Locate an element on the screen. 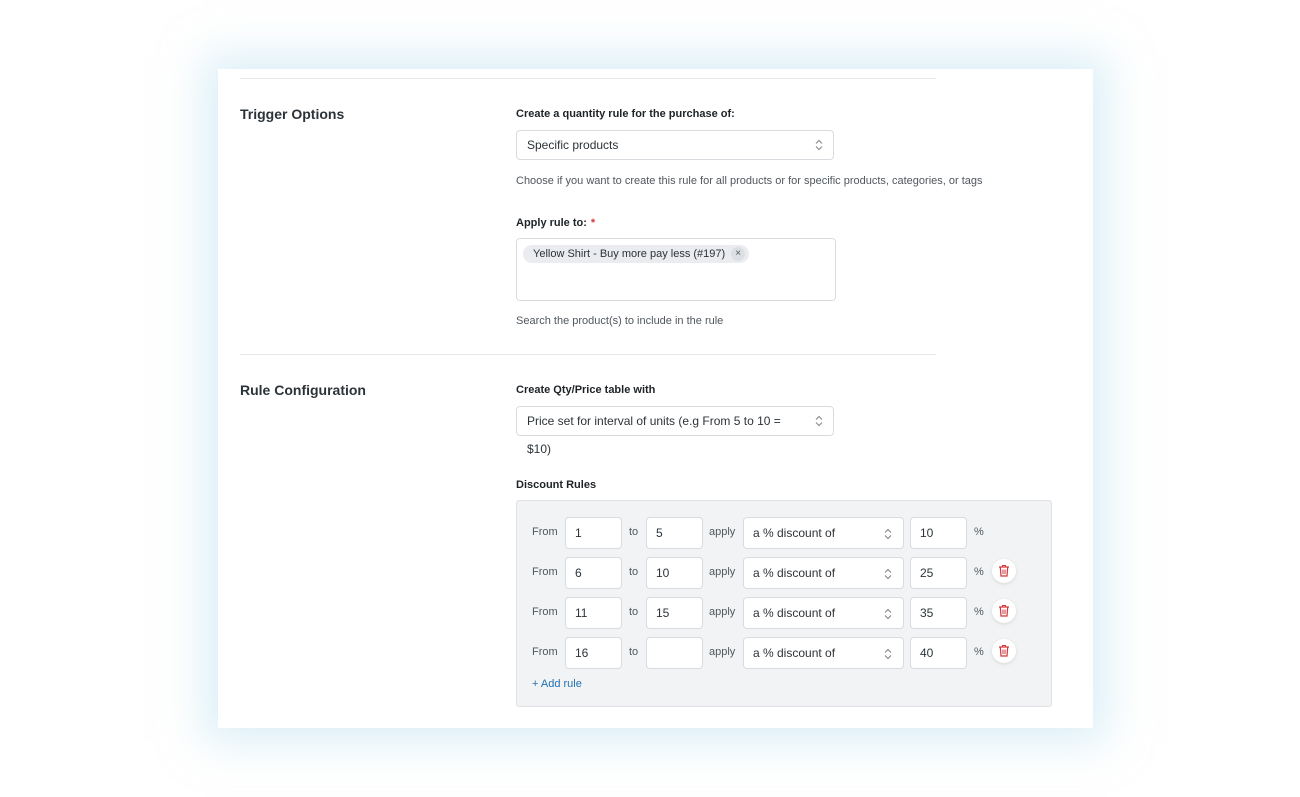  from-input: 1 is located at coordinates (593, 533).